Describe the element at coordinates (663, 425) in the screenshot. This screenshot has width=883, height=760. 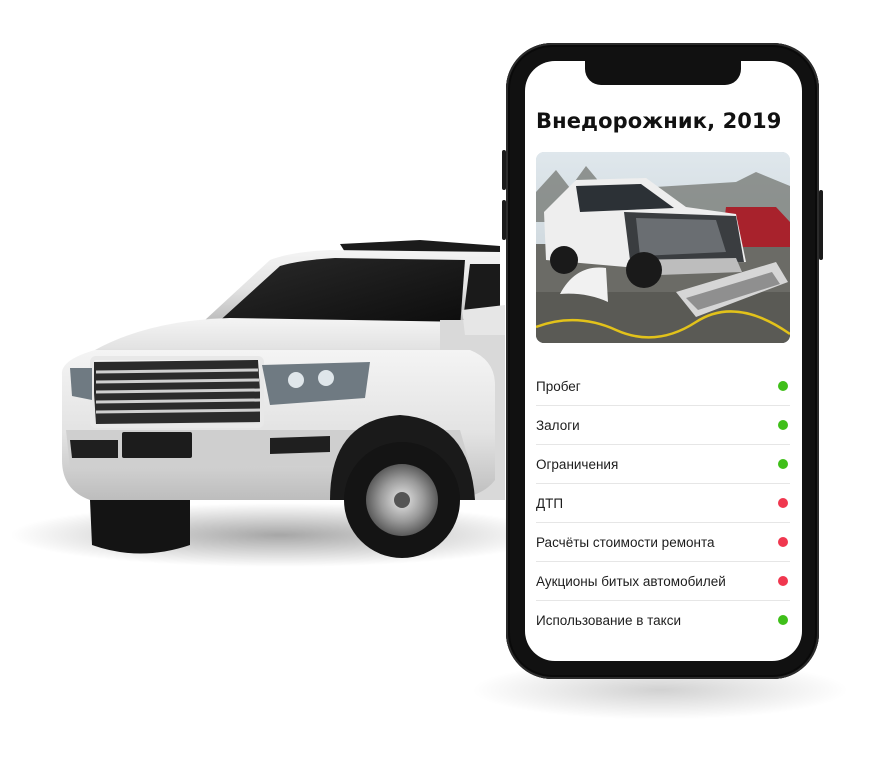
I see `check-row: Залоги` at that location.